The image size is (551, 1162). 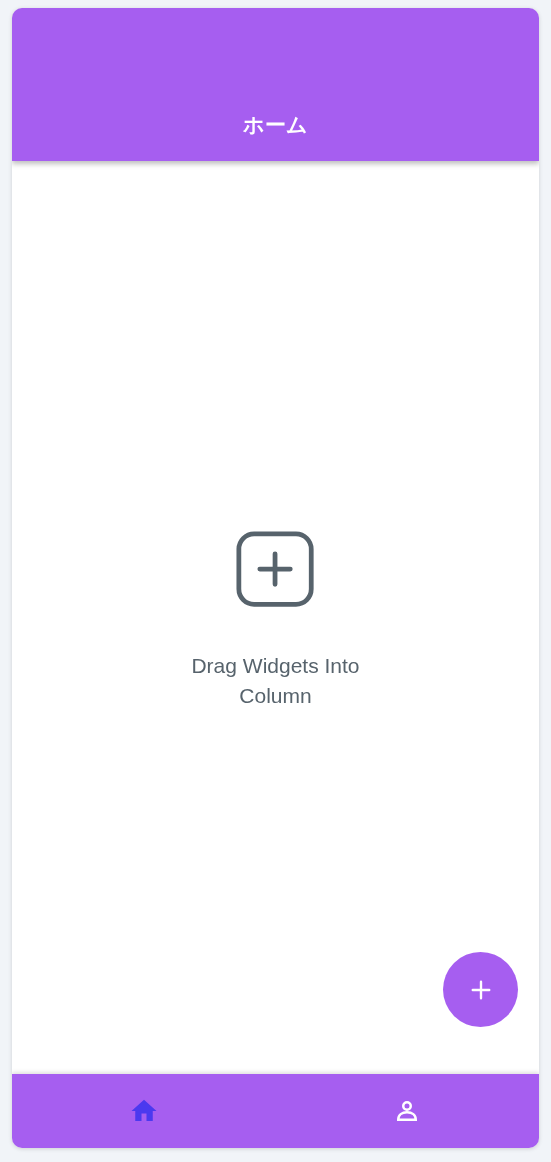 I want to click on empty-message: Drag Widgets Into Column, so click(x=275, y=680).